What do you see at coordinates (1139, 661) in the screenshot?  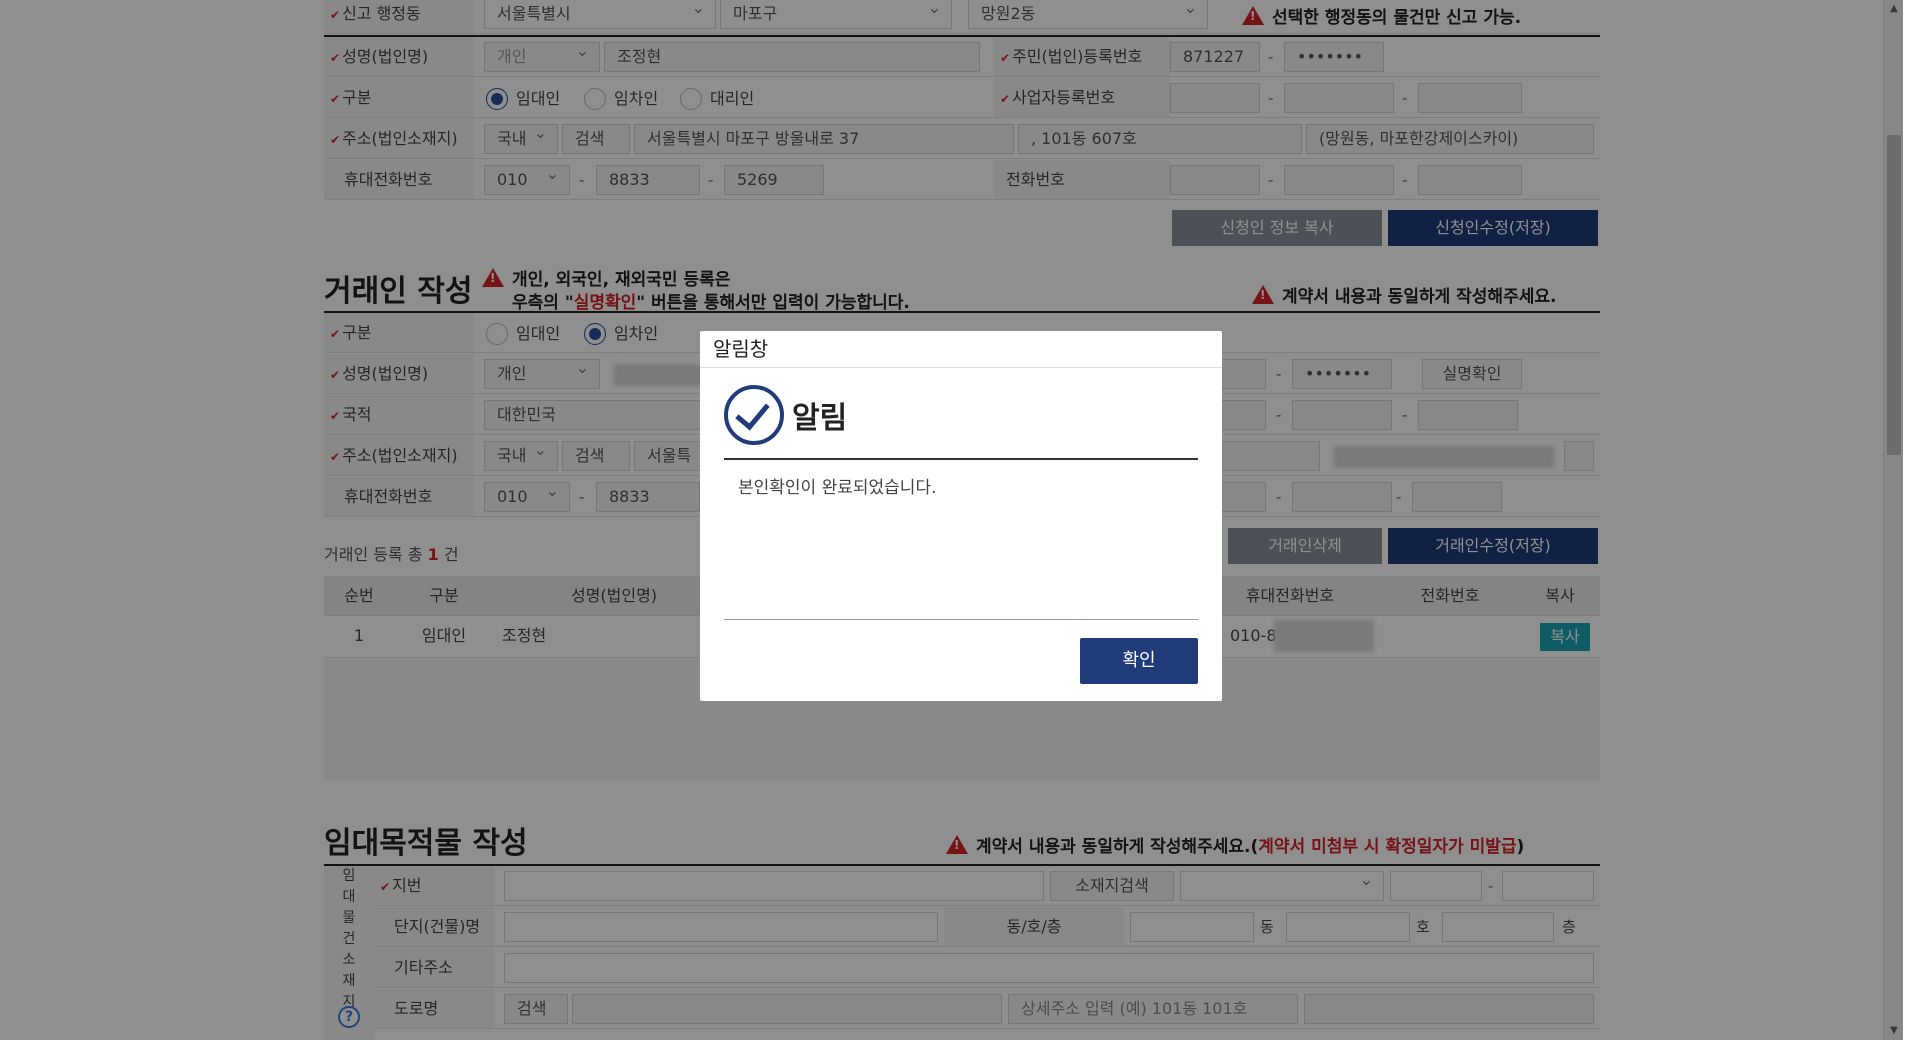 I see `modal-ok-button: 확인` at bounding box center [1139, 661].